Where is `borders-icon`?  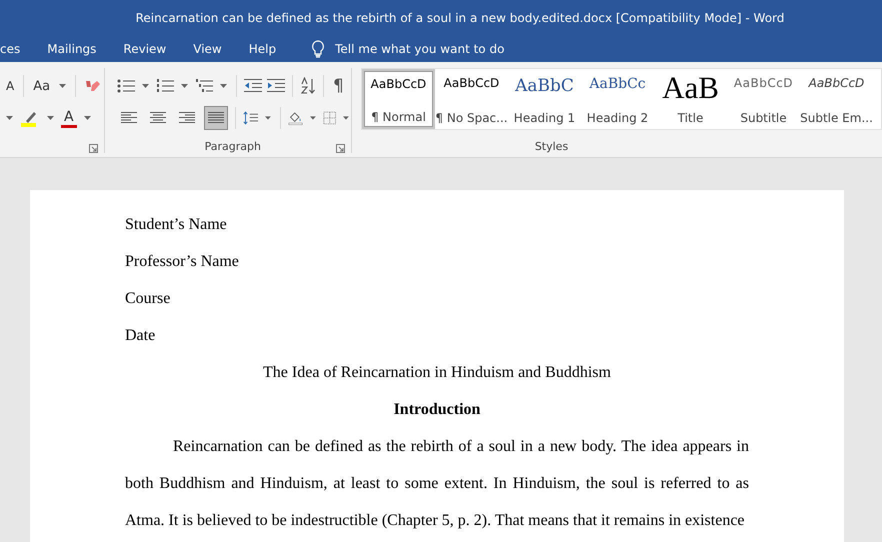
borders-icon is located at coordinates (329, 118).